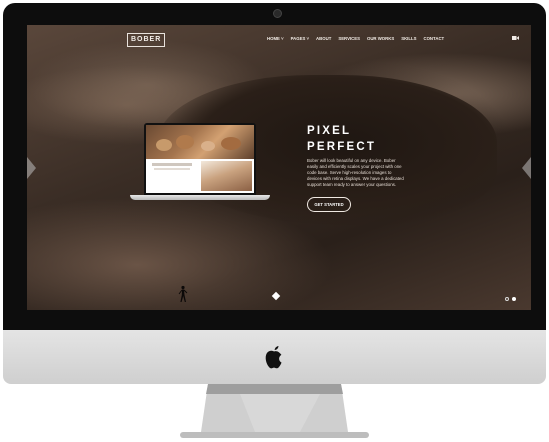 This screenshot has width=549, height=442. I want to click on hero-title: PIXEL PERFECT, so click(367, 139).